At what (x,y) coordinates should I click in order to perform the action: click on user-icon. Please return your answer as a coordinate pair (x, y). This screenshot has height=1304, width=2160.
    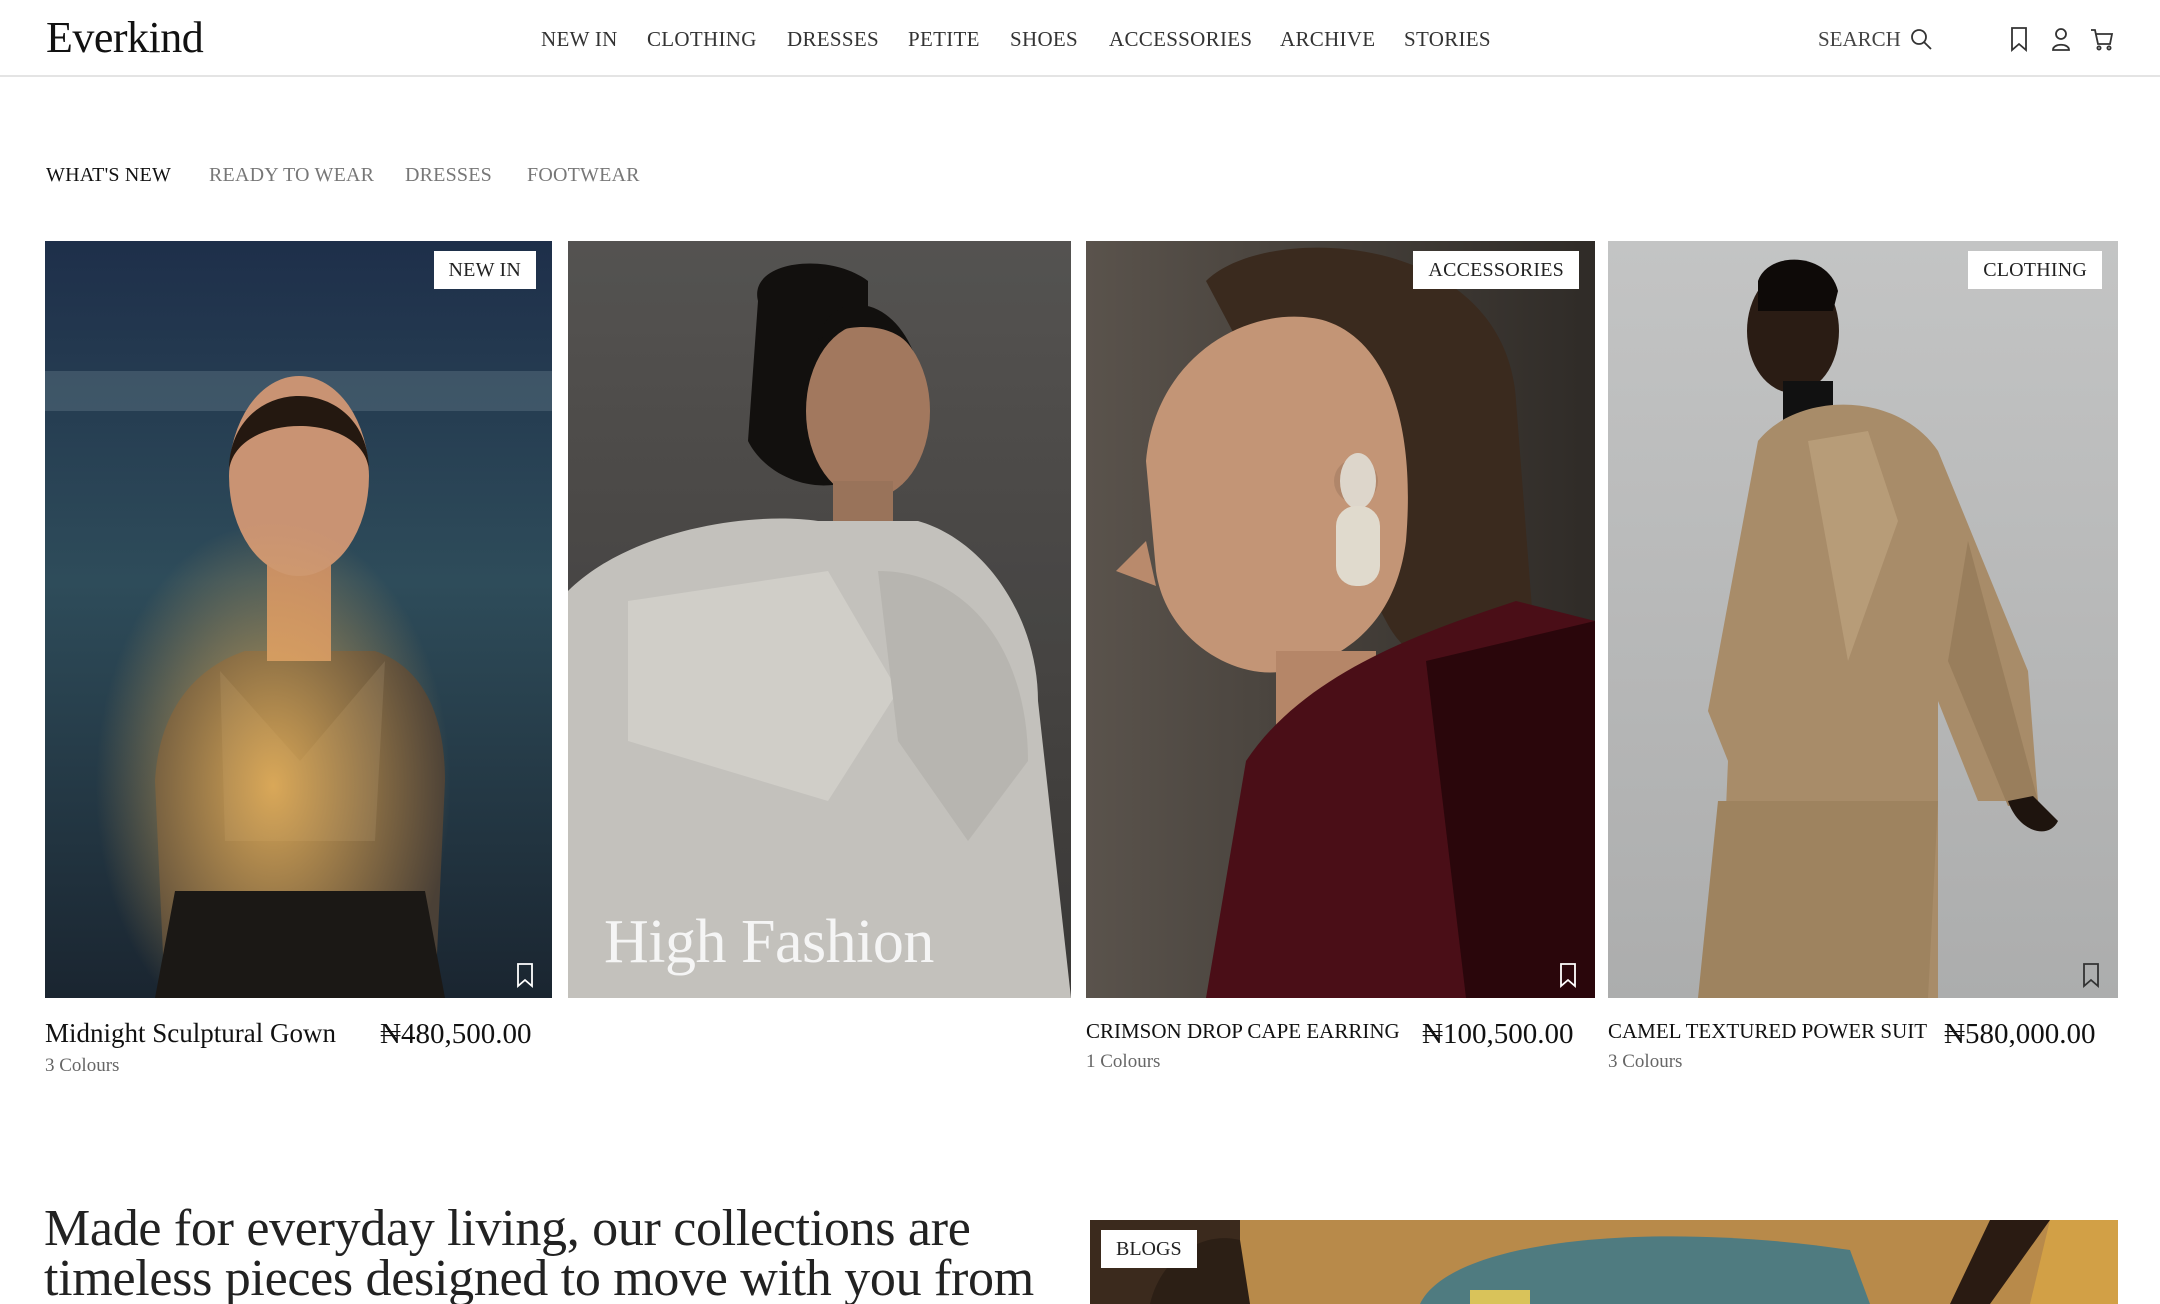
    Looking at the image, I should click on (2061, 39).